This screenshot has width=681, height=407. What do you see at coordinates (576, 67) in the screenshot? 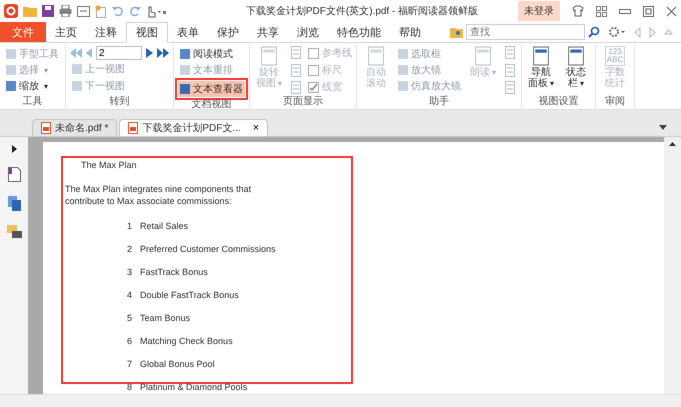
I see `ribbon-large-button: 状态栏 ▾` at bounding box center [576, 67].